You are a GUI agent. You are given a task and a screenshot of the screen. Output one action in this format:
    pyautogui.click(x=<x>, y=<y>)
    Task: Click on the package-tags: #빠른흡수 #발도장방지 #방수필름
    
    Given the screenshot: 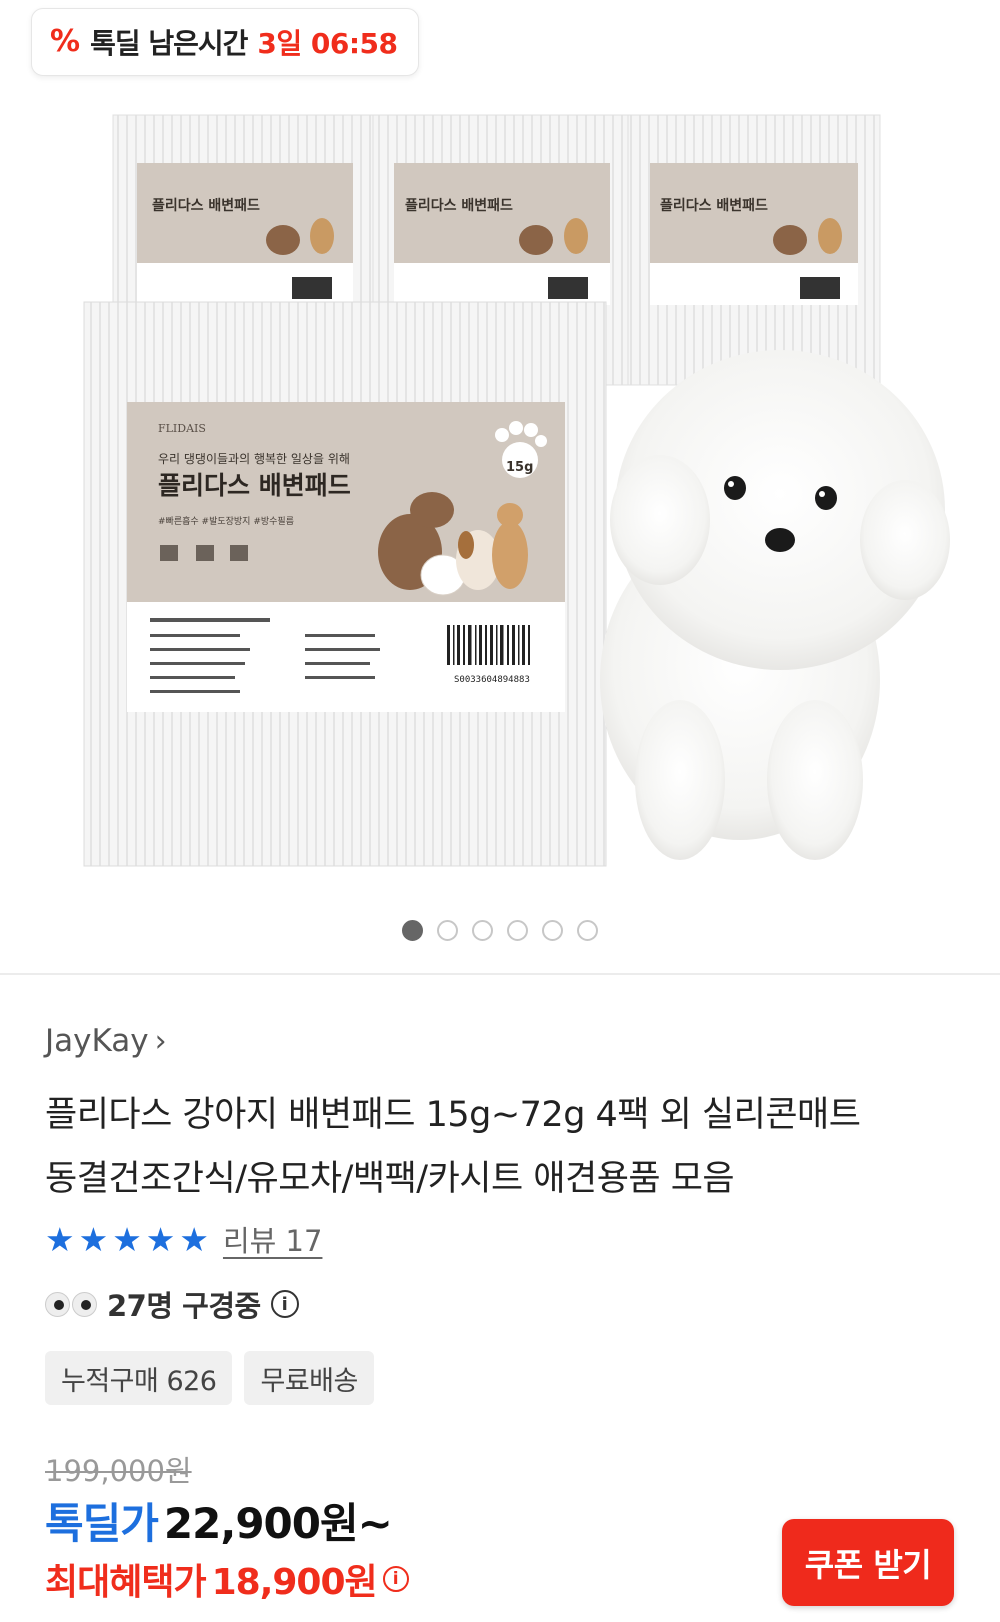 What is the action you would take?
    pyautogui.click(x=226, y=521)
    